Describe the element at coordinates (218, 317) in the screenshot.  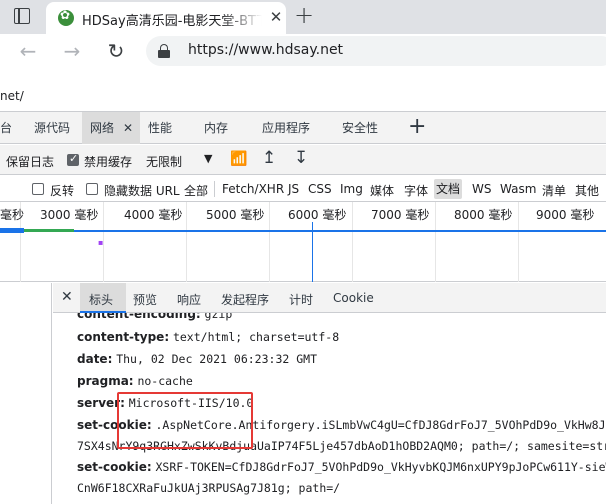
I see `header-value: gzip` at that location.